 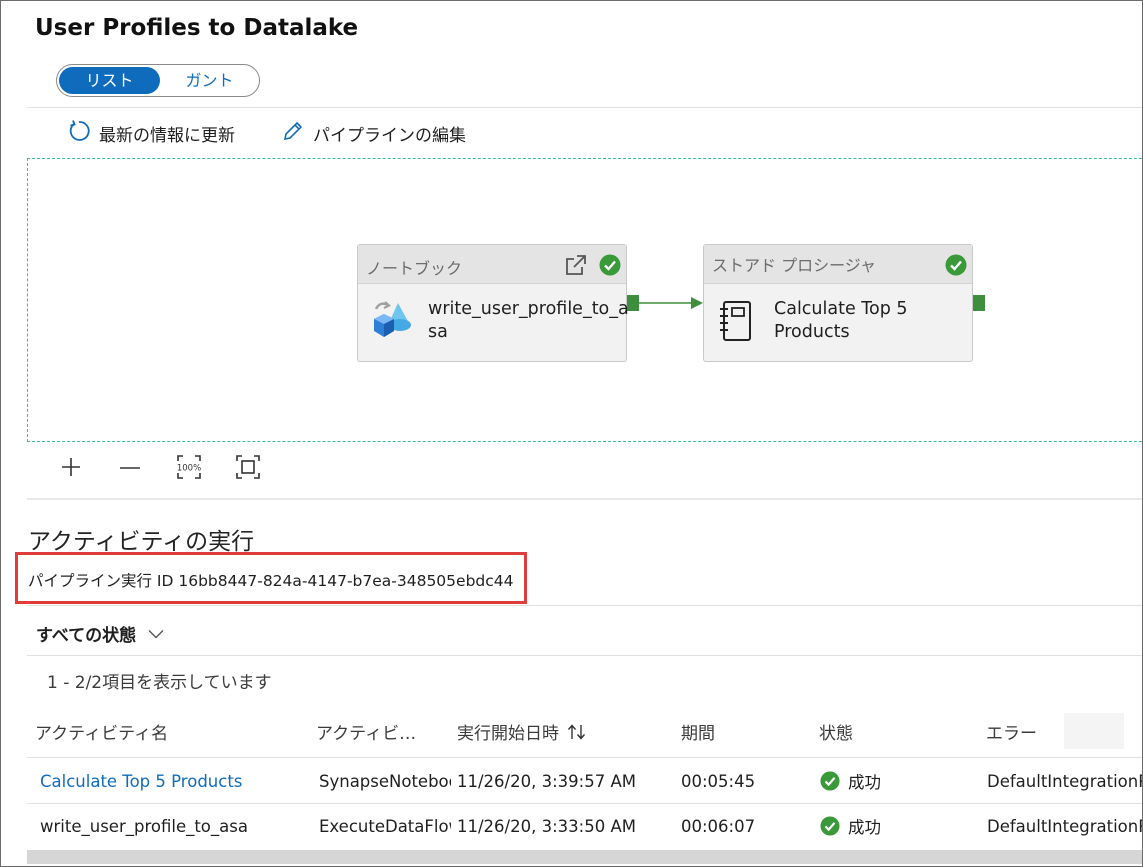 What do you see at coordinates (979, 303) in the screenshot?
I see `output-port` at bounding box center [979, 303].